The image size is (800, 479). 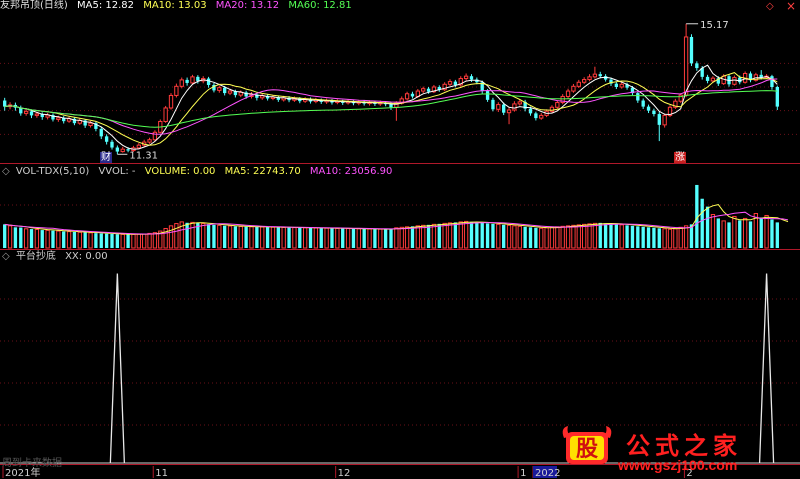 I want to click on vol-ma5-readout: MA5: 22743.70, so click(x=262, y=171).